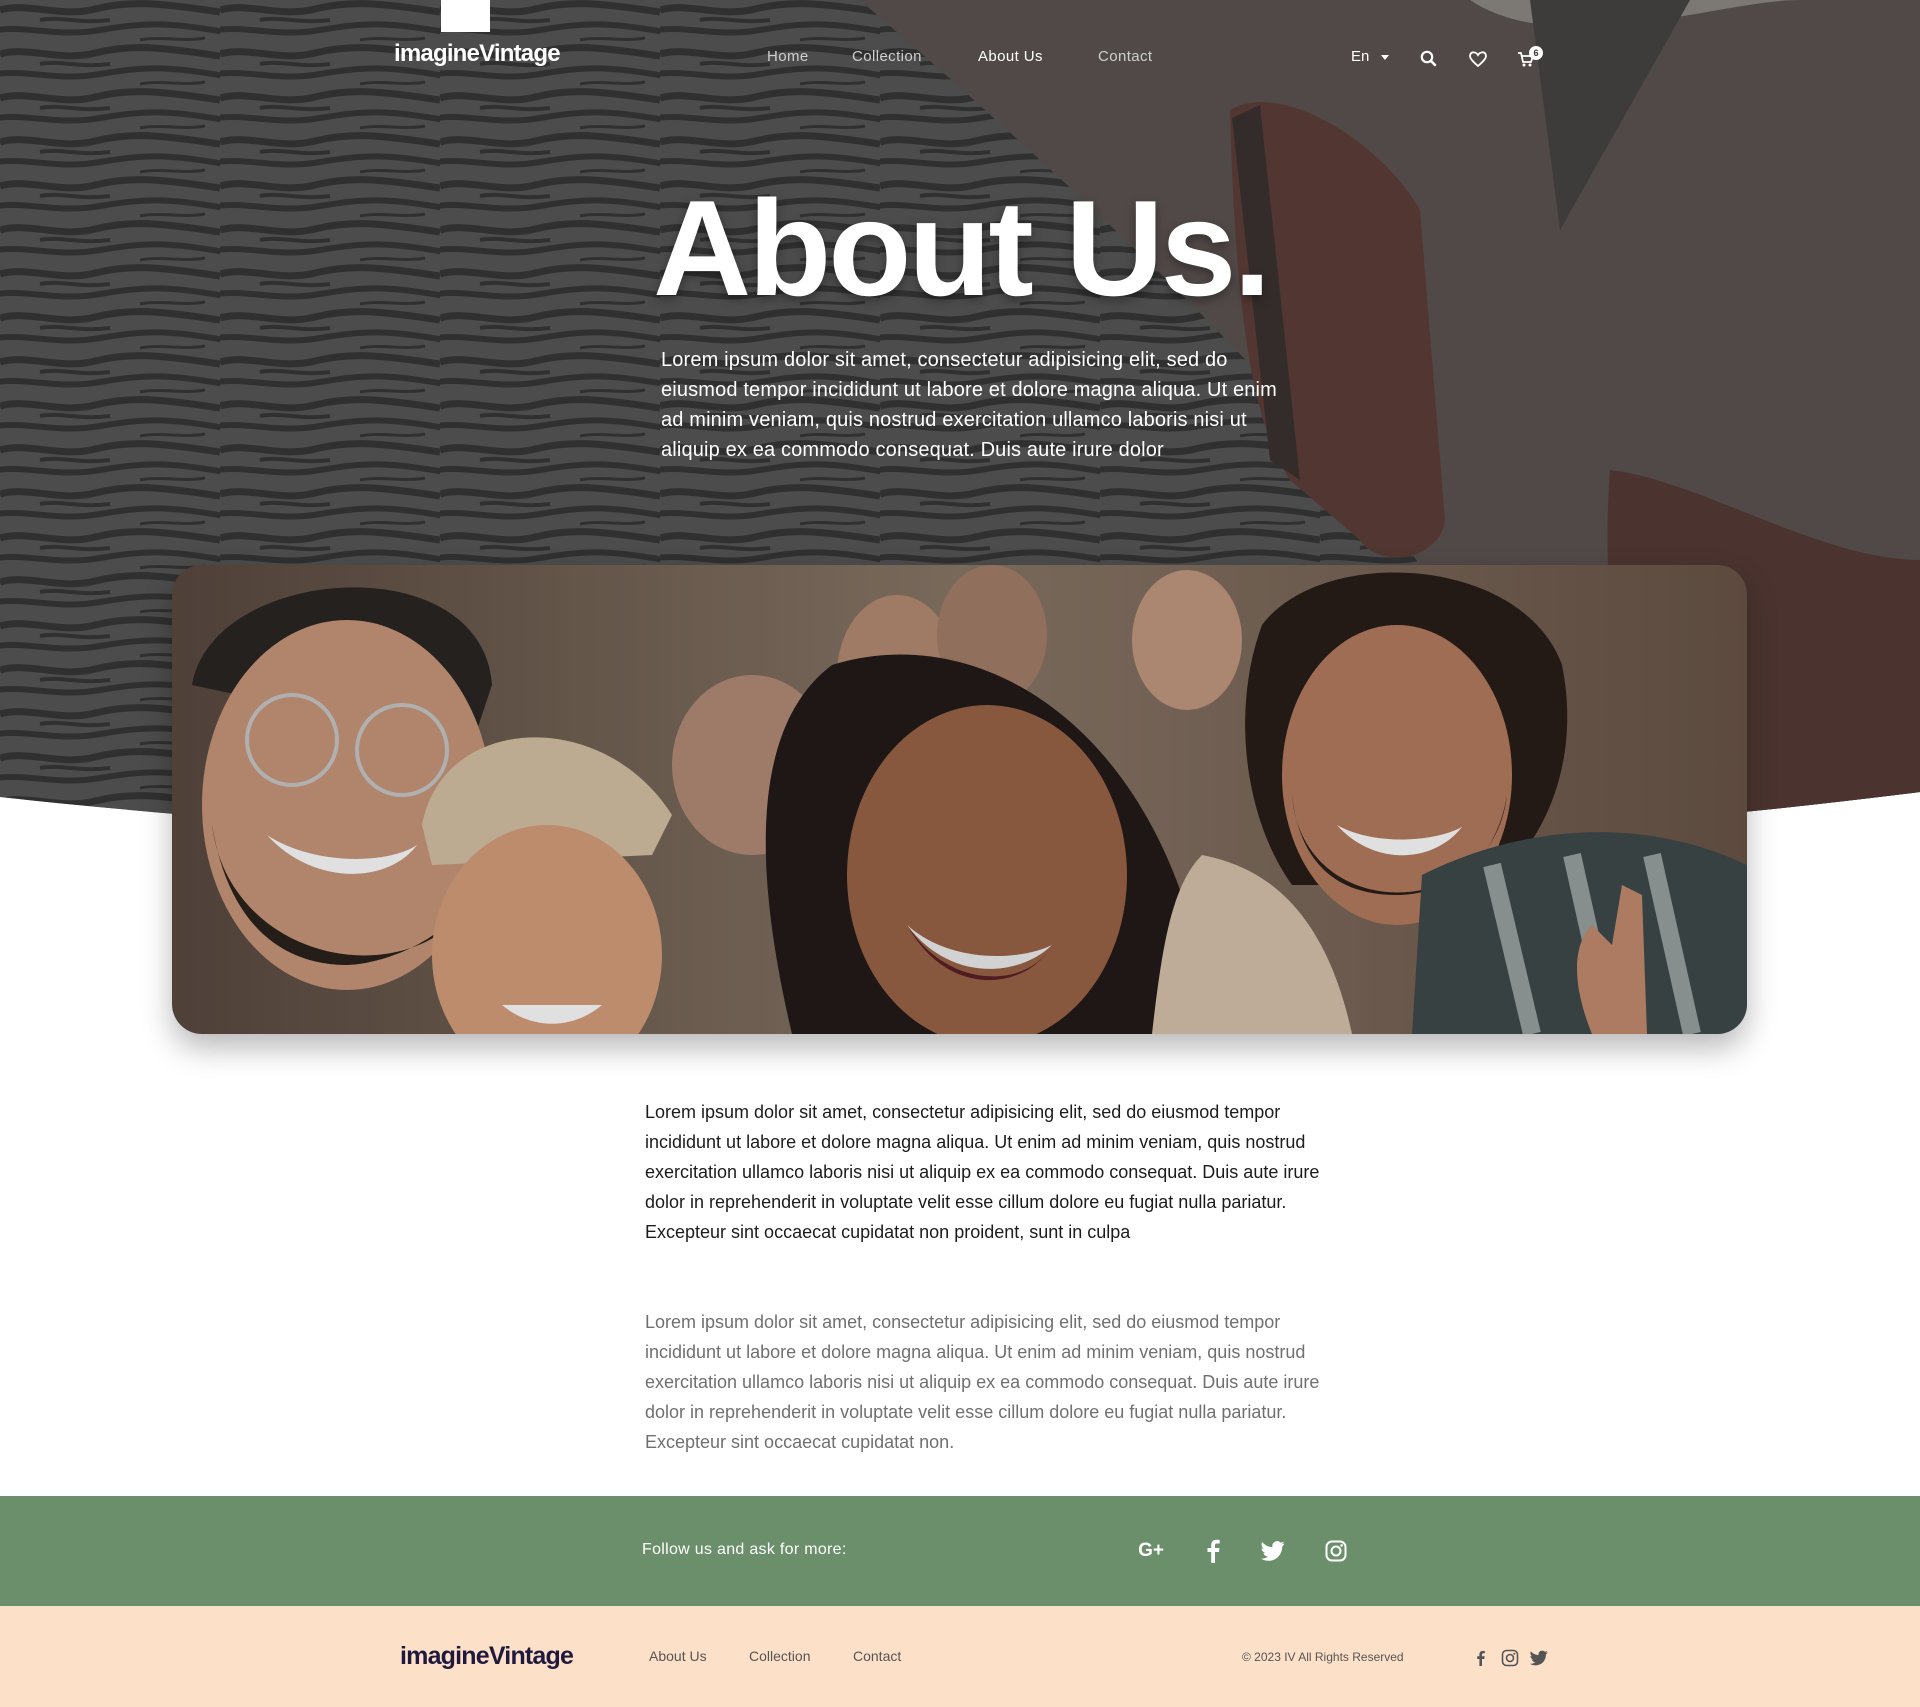  What do you see at coordinates (1151, 1551) in the screenshot?
I see `google-plus-icon: G+` at bounding box center [1151, 1551].